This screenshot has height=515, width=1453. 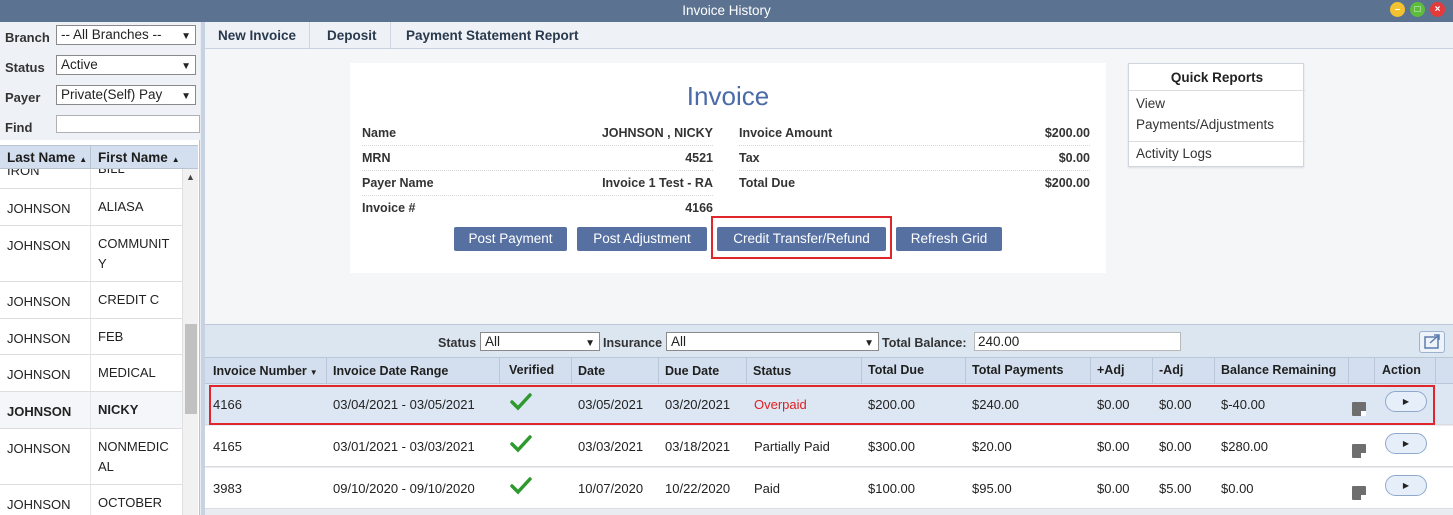 What do you see at coordinates (1417, 9) in the screenshot?
I see `maximize-icon: □` at bounding box center [1417, 9].